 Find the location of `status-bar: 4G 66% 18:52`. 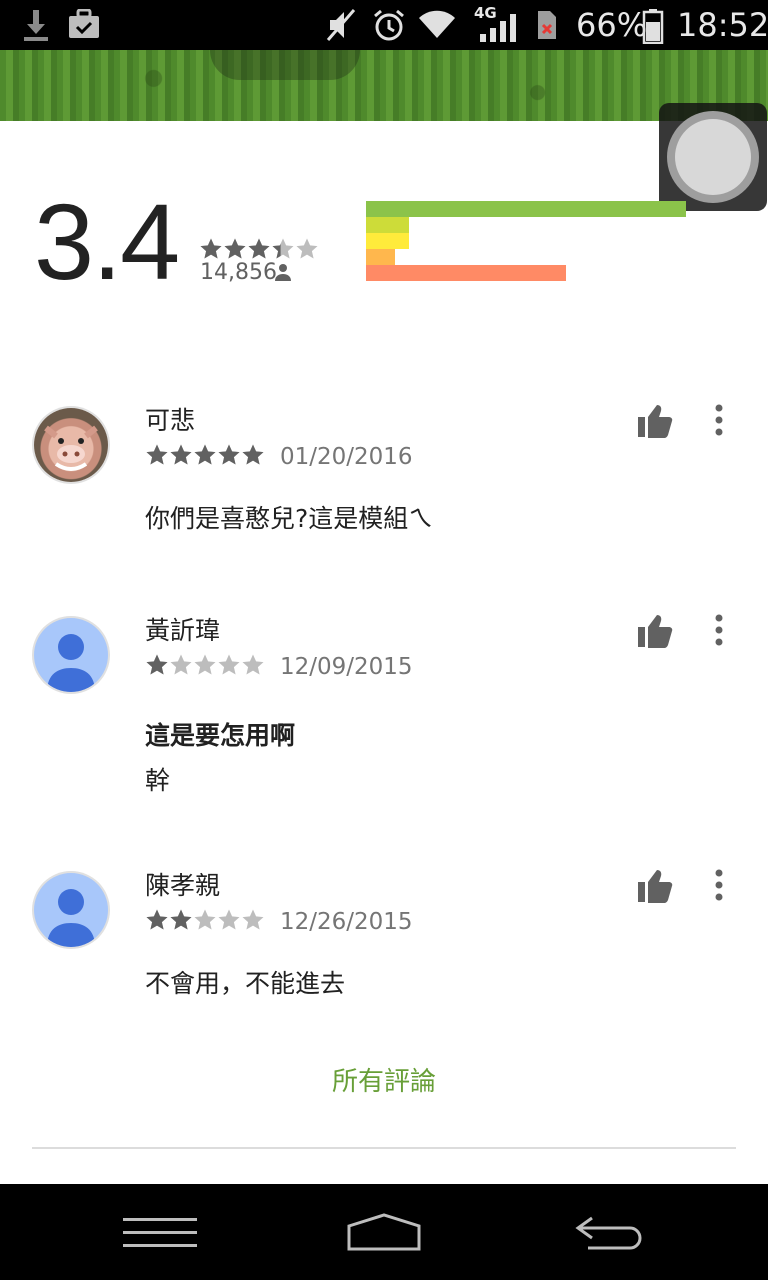

status-bar: 4G 66% 18:52 is located at coordinates (384, 25).